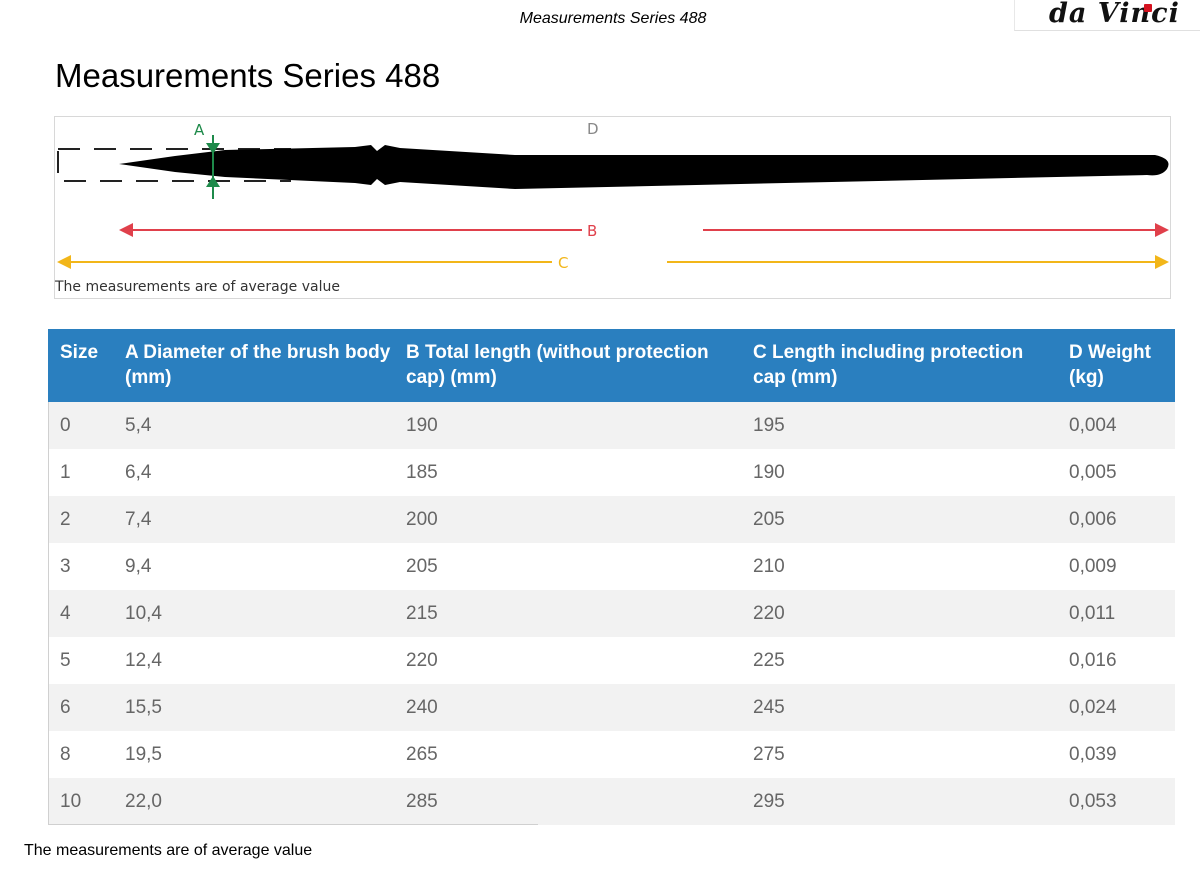 This screenshot has height=889, width=1200. Describe the element at coordinates (255, 472) in the screenshot. I see `cell-diameter: 6,4` at that location.